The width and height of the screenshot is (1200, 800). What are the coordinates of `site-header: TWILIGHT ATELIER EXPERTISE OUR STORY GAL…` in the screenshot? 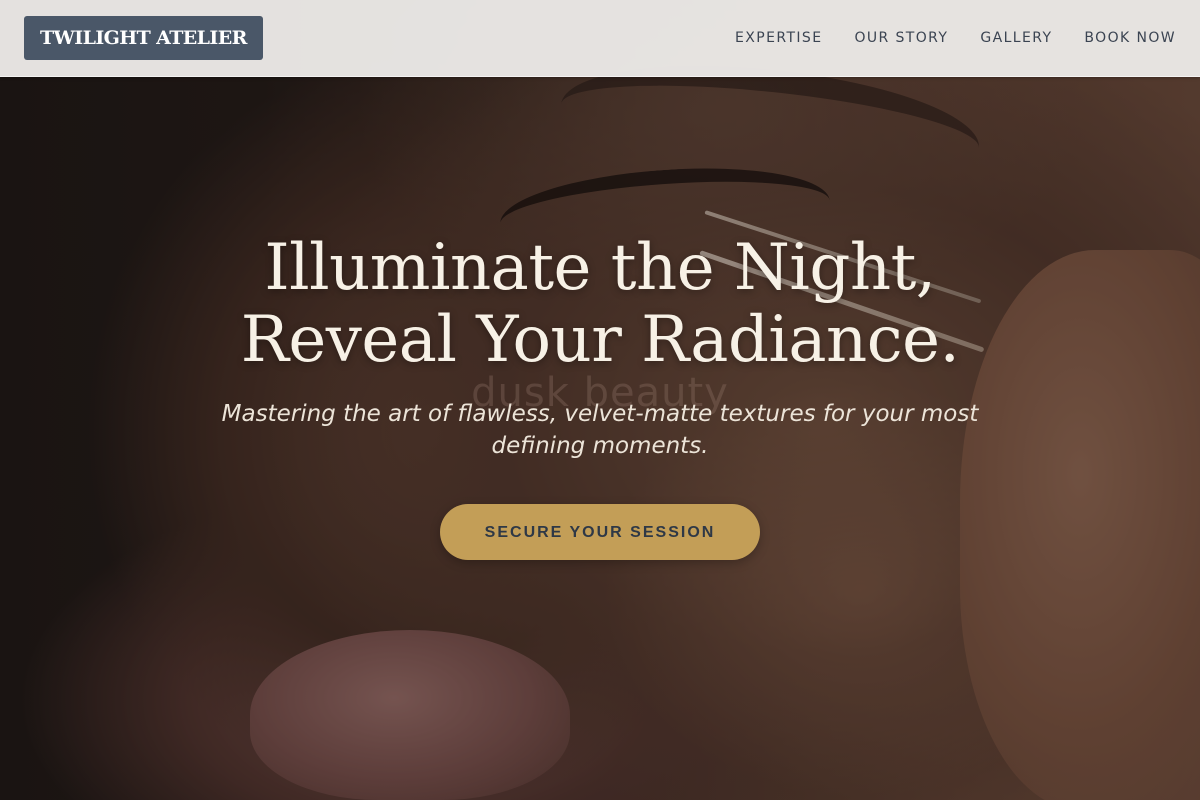 It's located at (600, 38).